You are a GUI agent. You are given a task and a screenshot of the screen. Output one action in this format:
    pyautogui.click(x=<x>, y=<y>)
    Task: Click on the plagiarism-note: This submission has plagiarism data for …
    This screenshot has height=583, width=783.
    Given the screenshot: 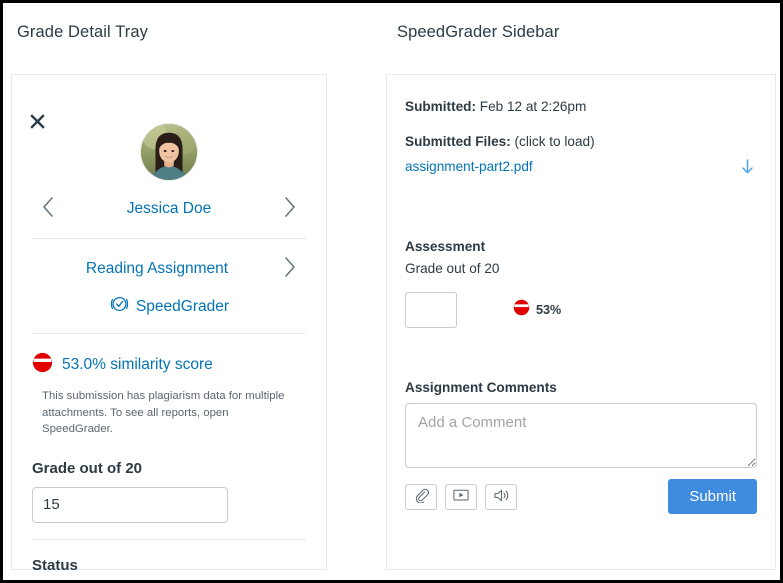 What is the action you would take?
    pyautogui.click(x=163, y=413)
    